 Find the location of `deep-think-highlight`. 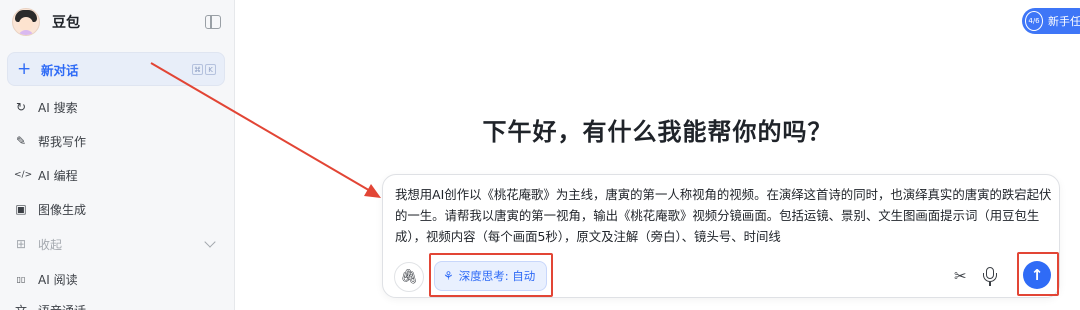

deep-think-highlight is located at coordinates (491, 275).